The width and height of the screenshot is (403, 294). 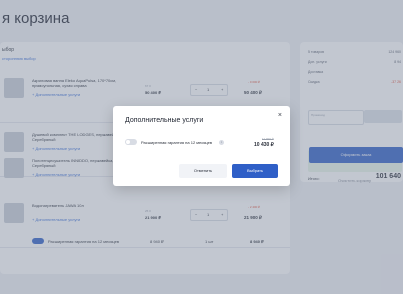 I want to click on warranty-label: Расширенная гарантия на 12 месяцев, so click(x=177, y=142).